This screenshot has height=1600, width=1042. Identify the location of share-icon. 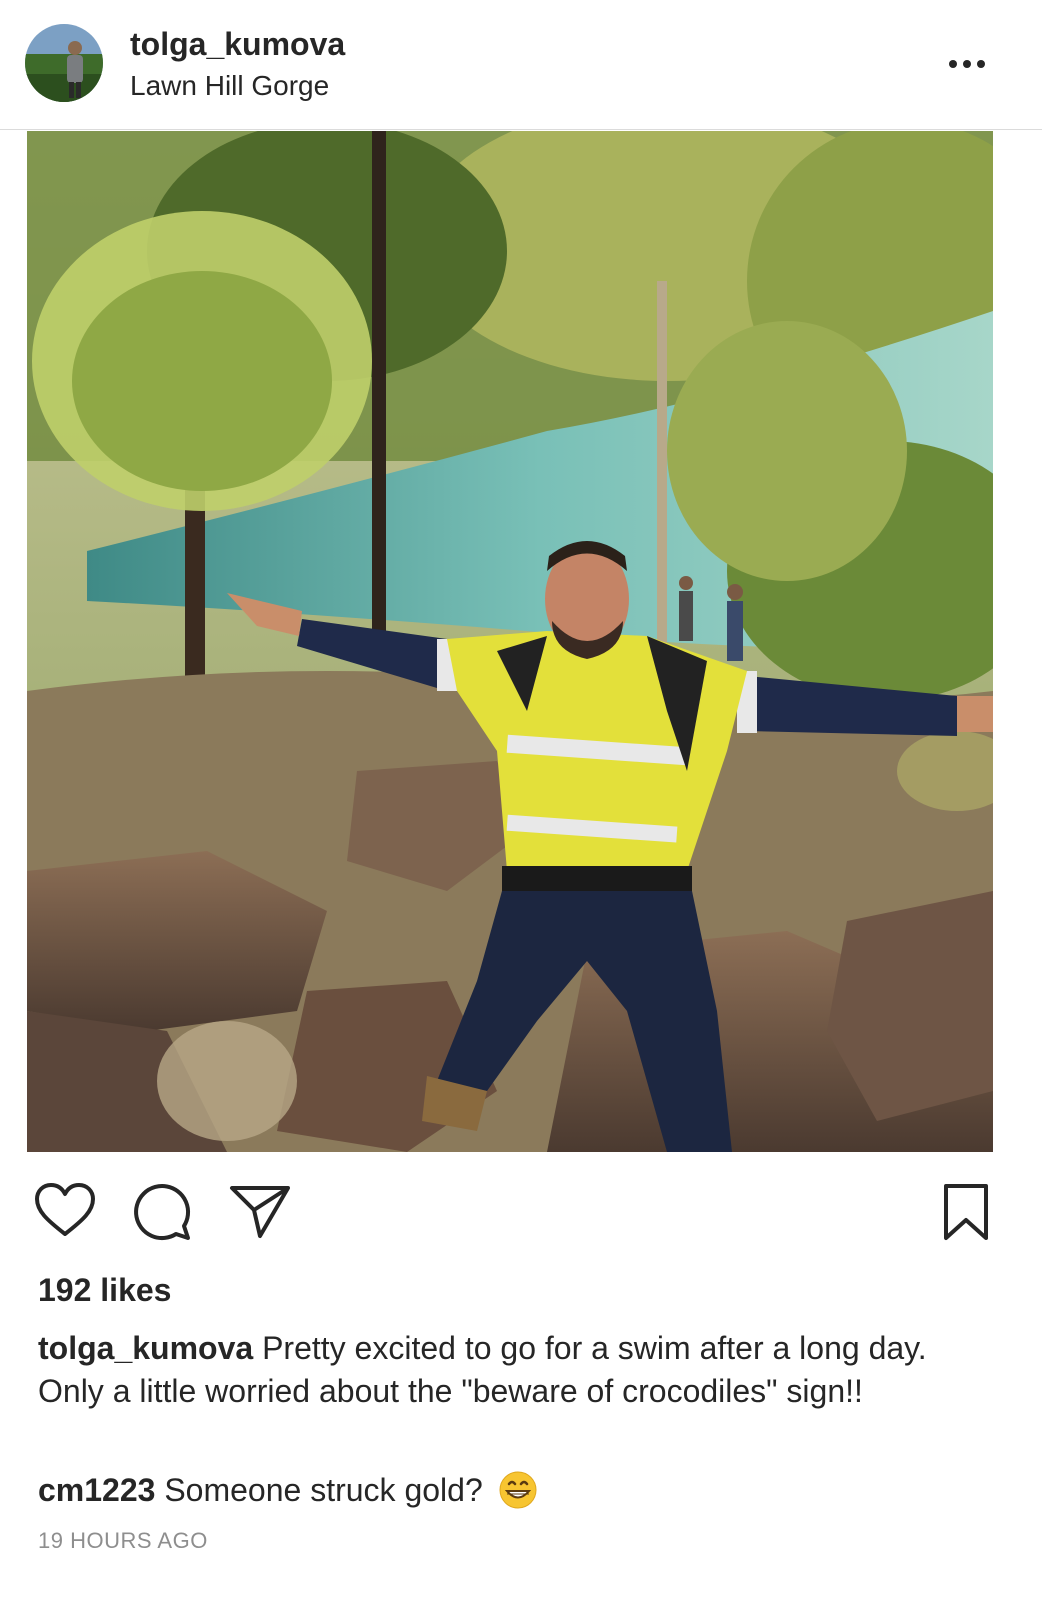
(260, 1212).